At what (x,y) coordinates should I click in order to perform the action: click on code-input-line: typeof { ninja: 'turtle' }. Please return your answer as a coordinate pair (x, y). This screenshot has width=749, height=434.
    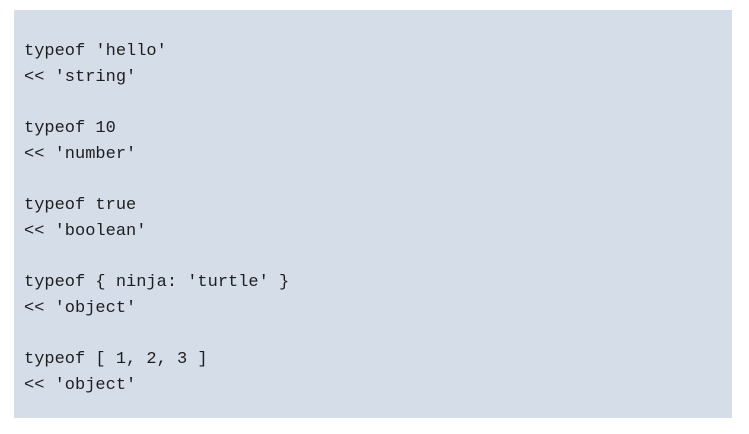
    Looking at the image, I should click on (157, 282).